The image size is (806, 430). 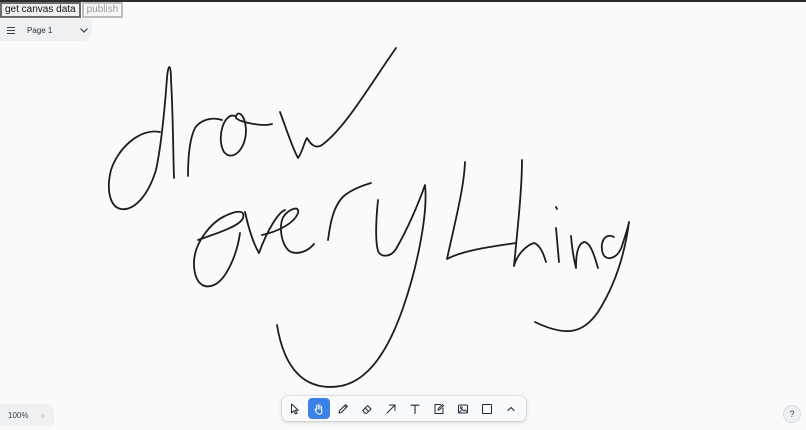 I want to click on tool-select, so click(x=295, y=408).